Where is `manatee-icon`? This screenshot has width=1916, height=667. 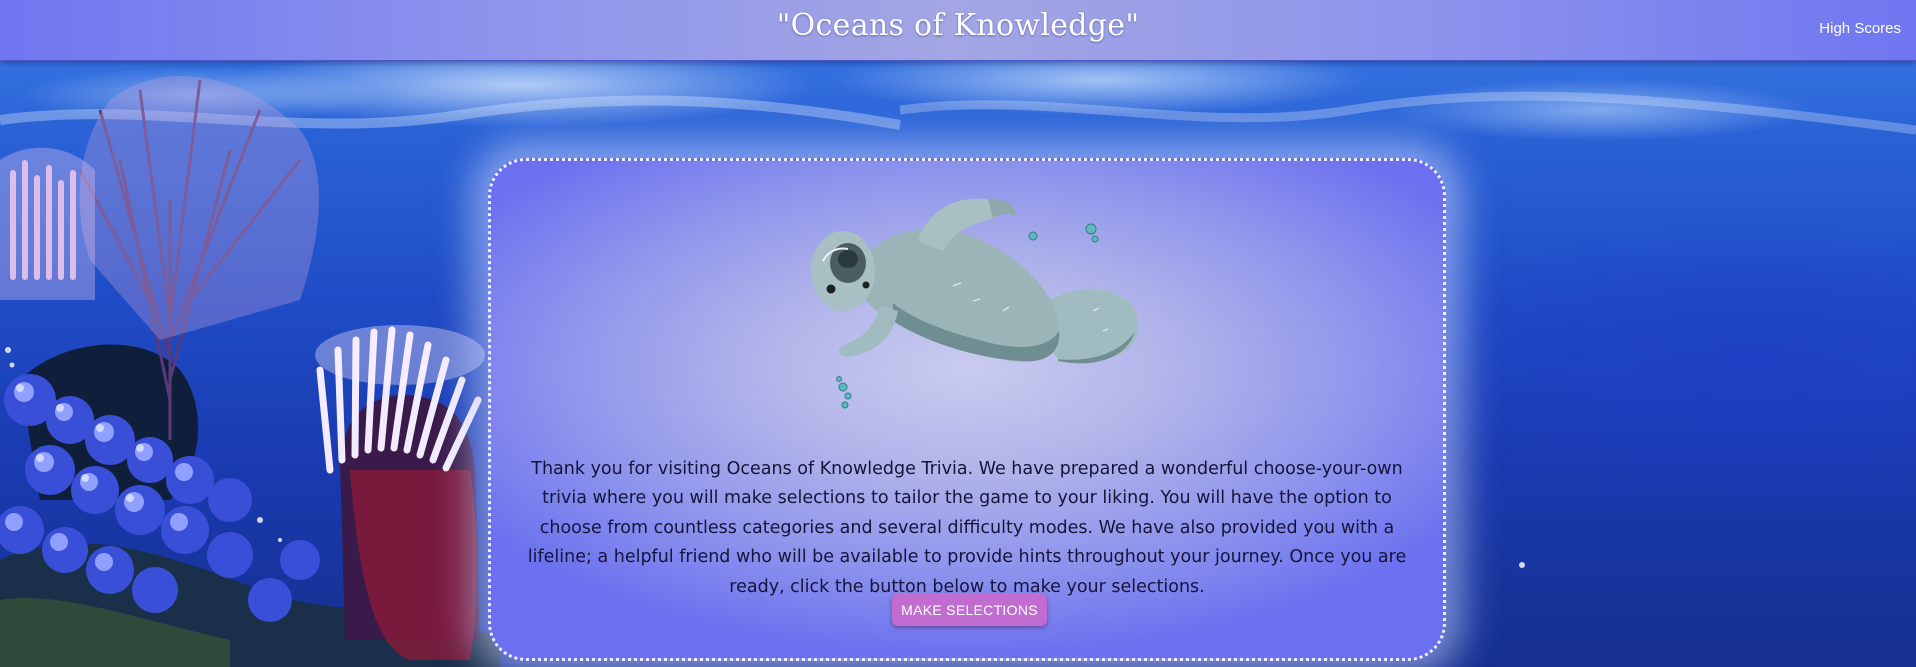
manatee-icon is located at coordinates (975, 303).